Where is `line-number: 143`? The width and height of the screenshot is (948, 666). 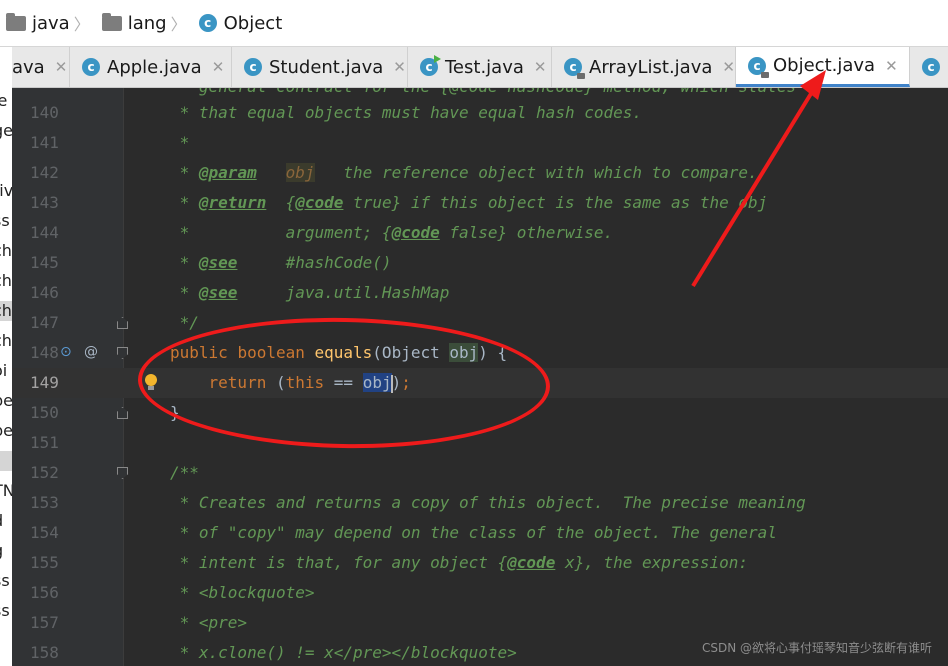 line-number: 143 is located at coordinates (44, 202).